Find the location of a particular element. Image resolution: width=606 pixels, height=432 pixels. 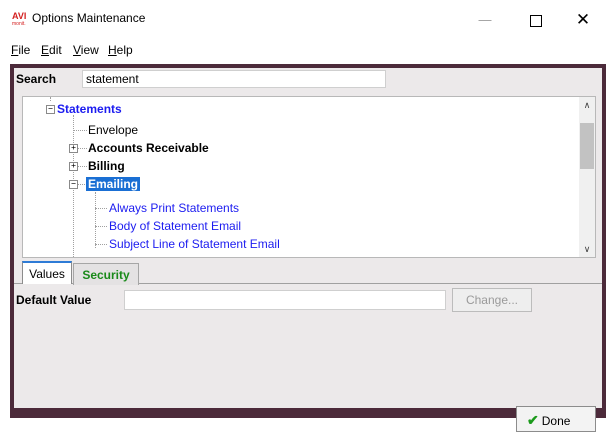

tab-security: Security is located at coordinates (106, 274).